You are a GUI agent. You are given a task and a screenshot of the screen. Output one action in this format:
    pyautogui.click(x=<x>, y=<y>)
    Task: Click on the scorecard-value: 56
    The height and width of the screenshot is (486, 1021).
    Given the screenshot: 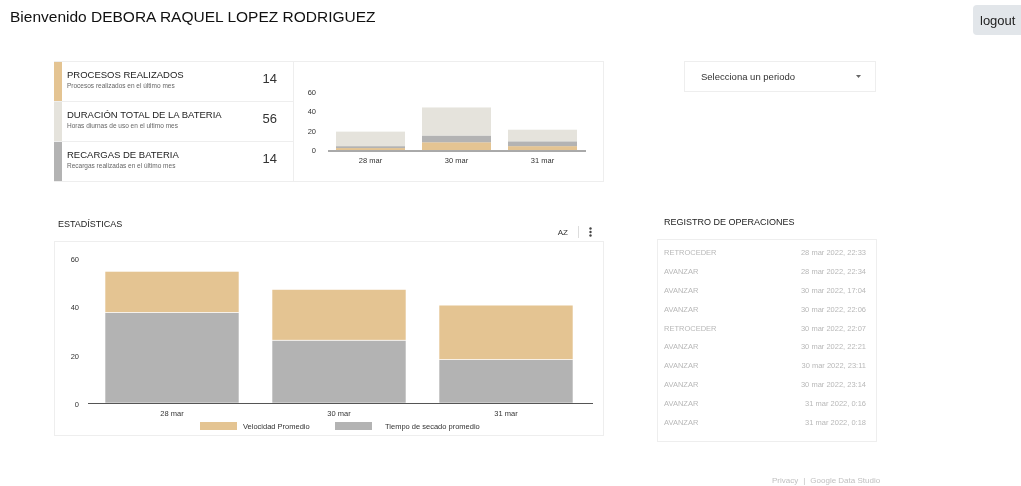 What is the action you would take?
    pyautogui.click(x=269, y=118)
    